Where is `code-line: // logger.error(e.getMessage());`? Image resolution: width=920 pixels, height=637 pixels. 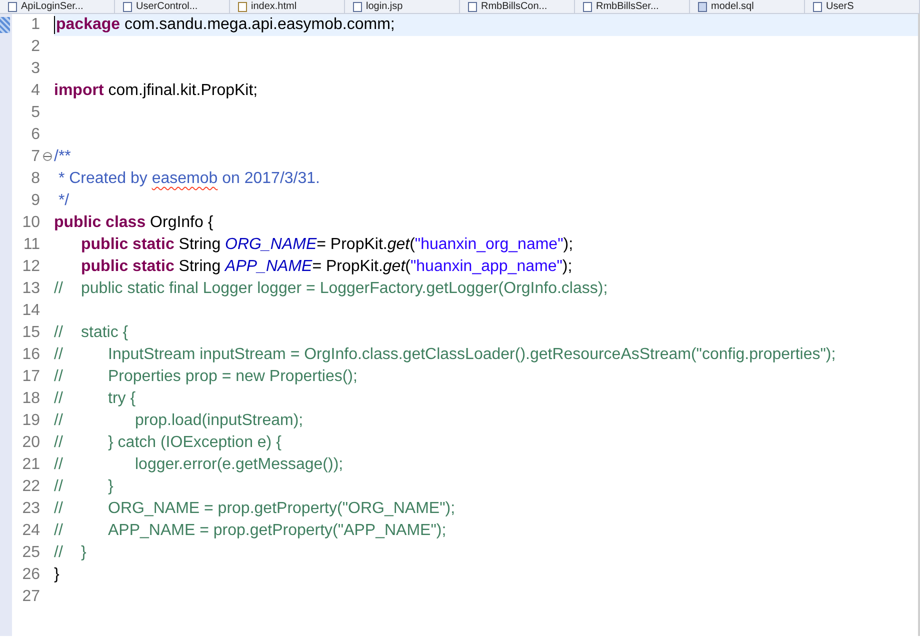
code-line: // logger.error(e.getMessage()); is located at coordinates (199, 465).